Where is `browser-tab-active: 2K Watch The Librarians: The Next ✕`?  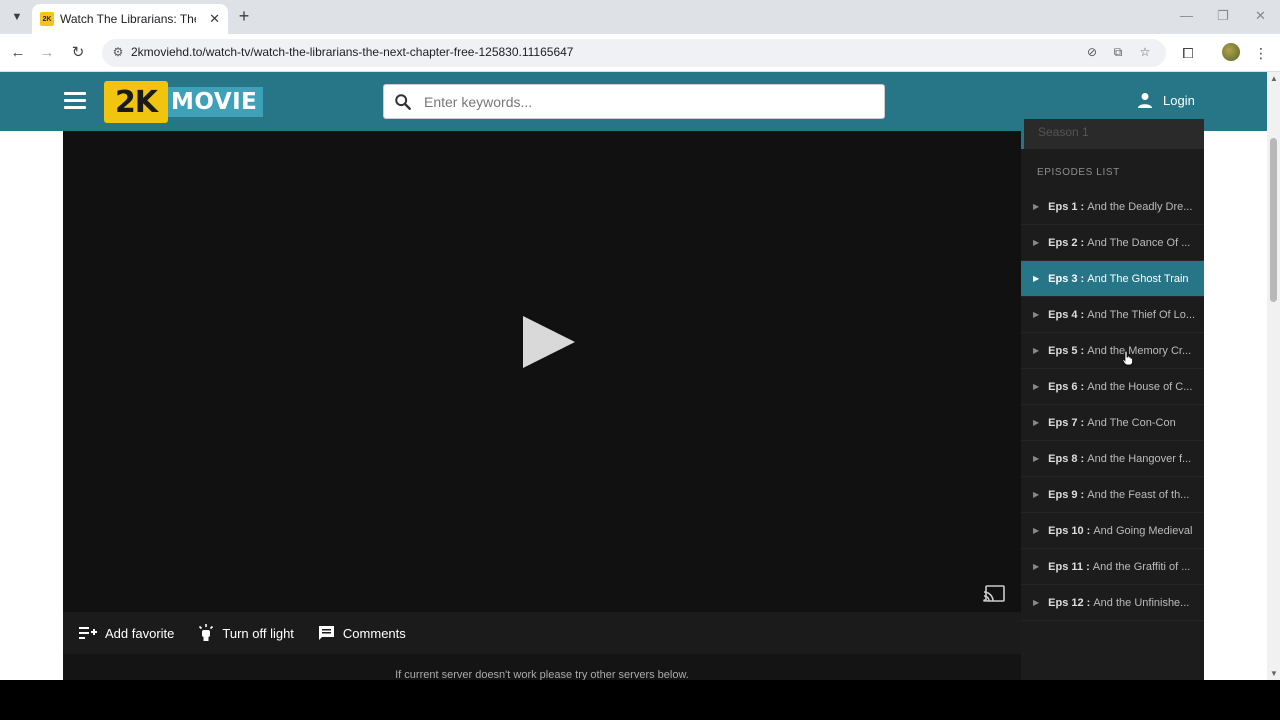
browser-tab-active: 2K Watch The Librarians: The Next ✕ is located at coordinates (130, 19).